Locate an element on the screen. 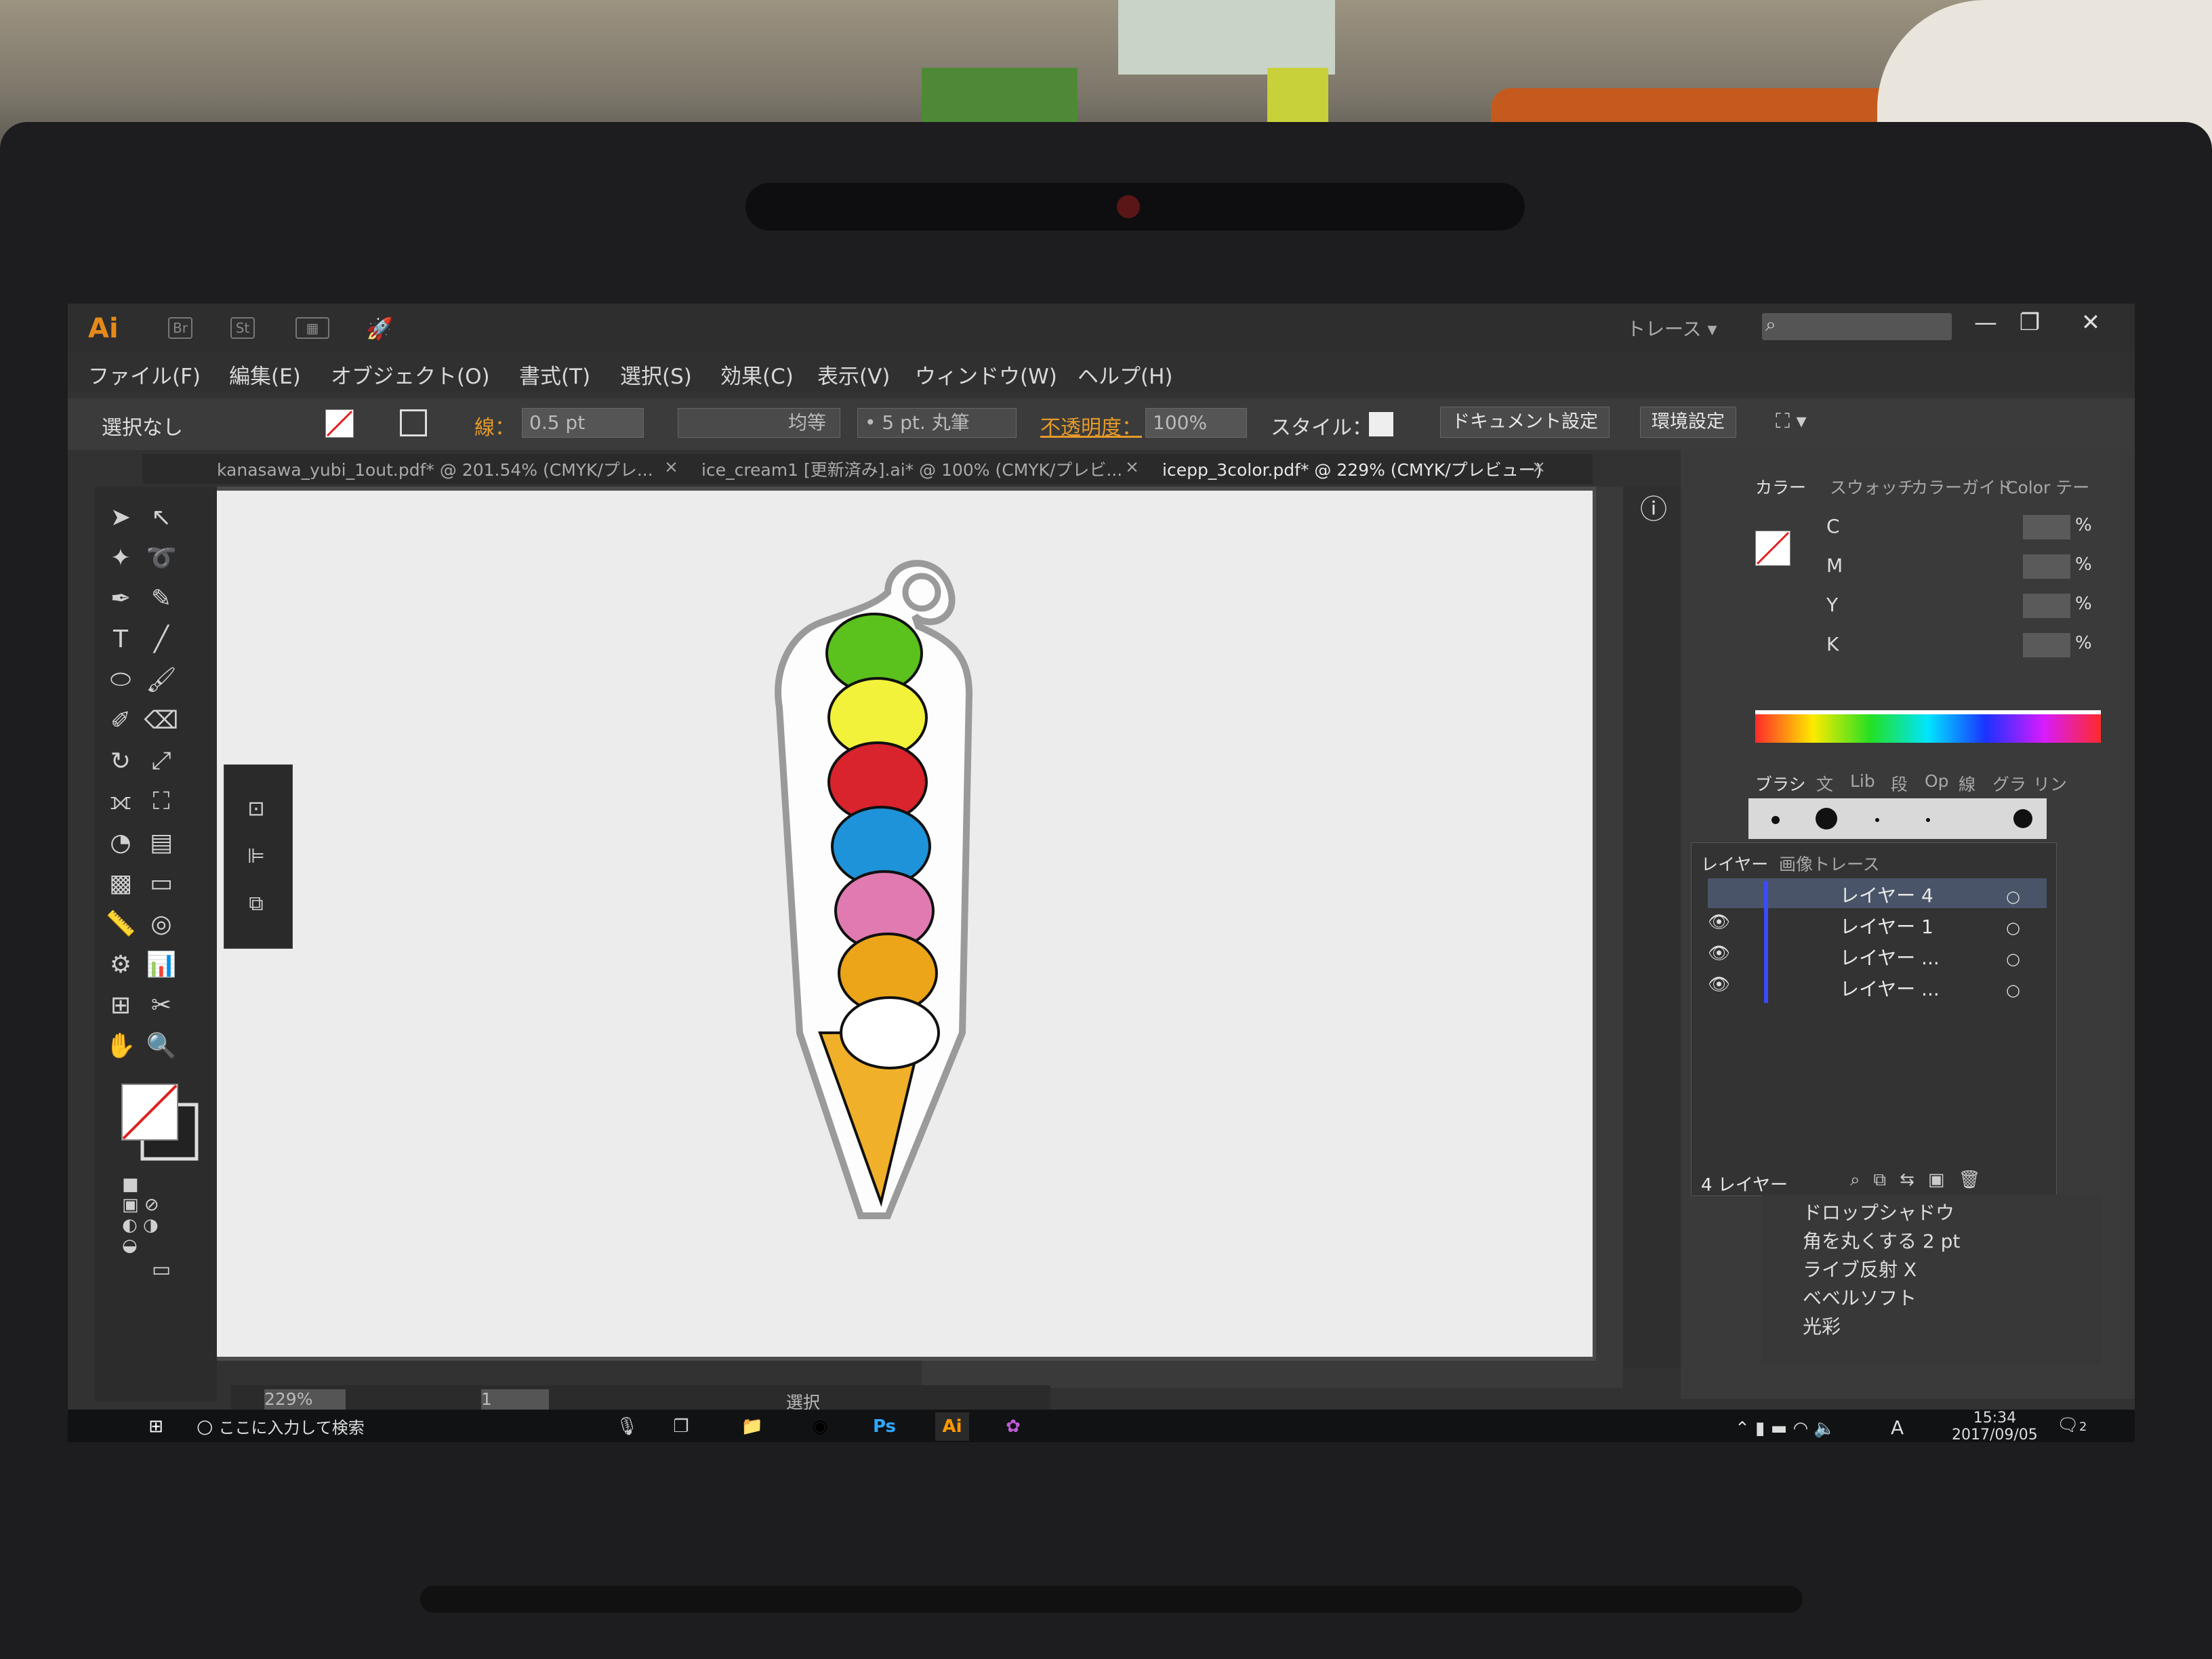 This screenshot has height=1659, width=2212. horizontal-scrollbar is located at coordinates (1272, 1375).